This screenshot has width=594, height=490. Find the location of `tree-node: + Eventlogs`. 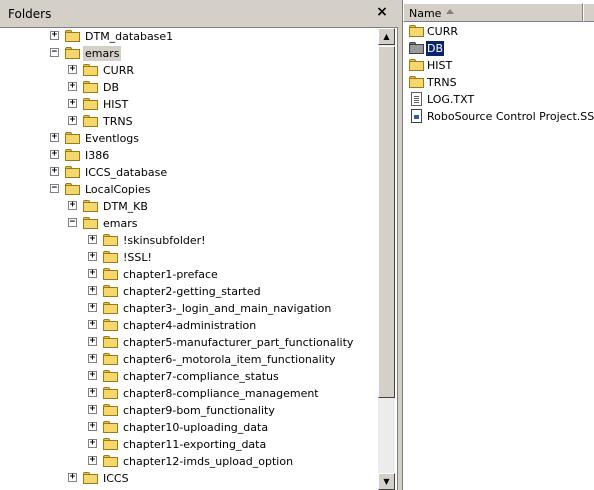

tree-node: + Eventlogs is located at coordinates (189, 138).